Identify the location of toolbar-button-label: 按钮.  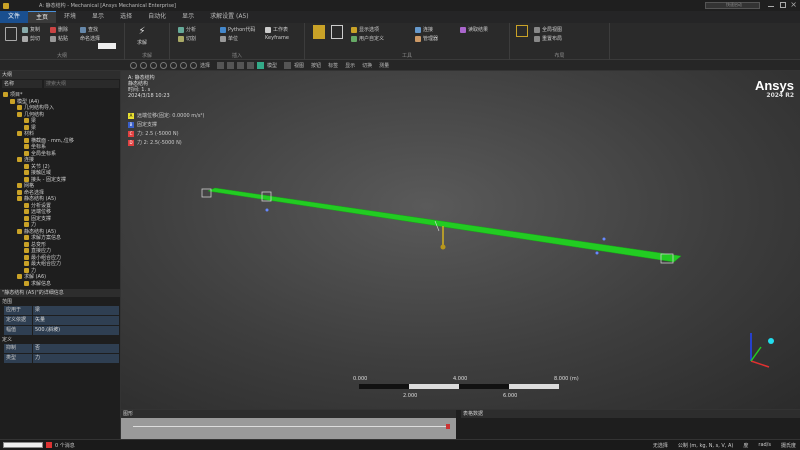
(316, 65).